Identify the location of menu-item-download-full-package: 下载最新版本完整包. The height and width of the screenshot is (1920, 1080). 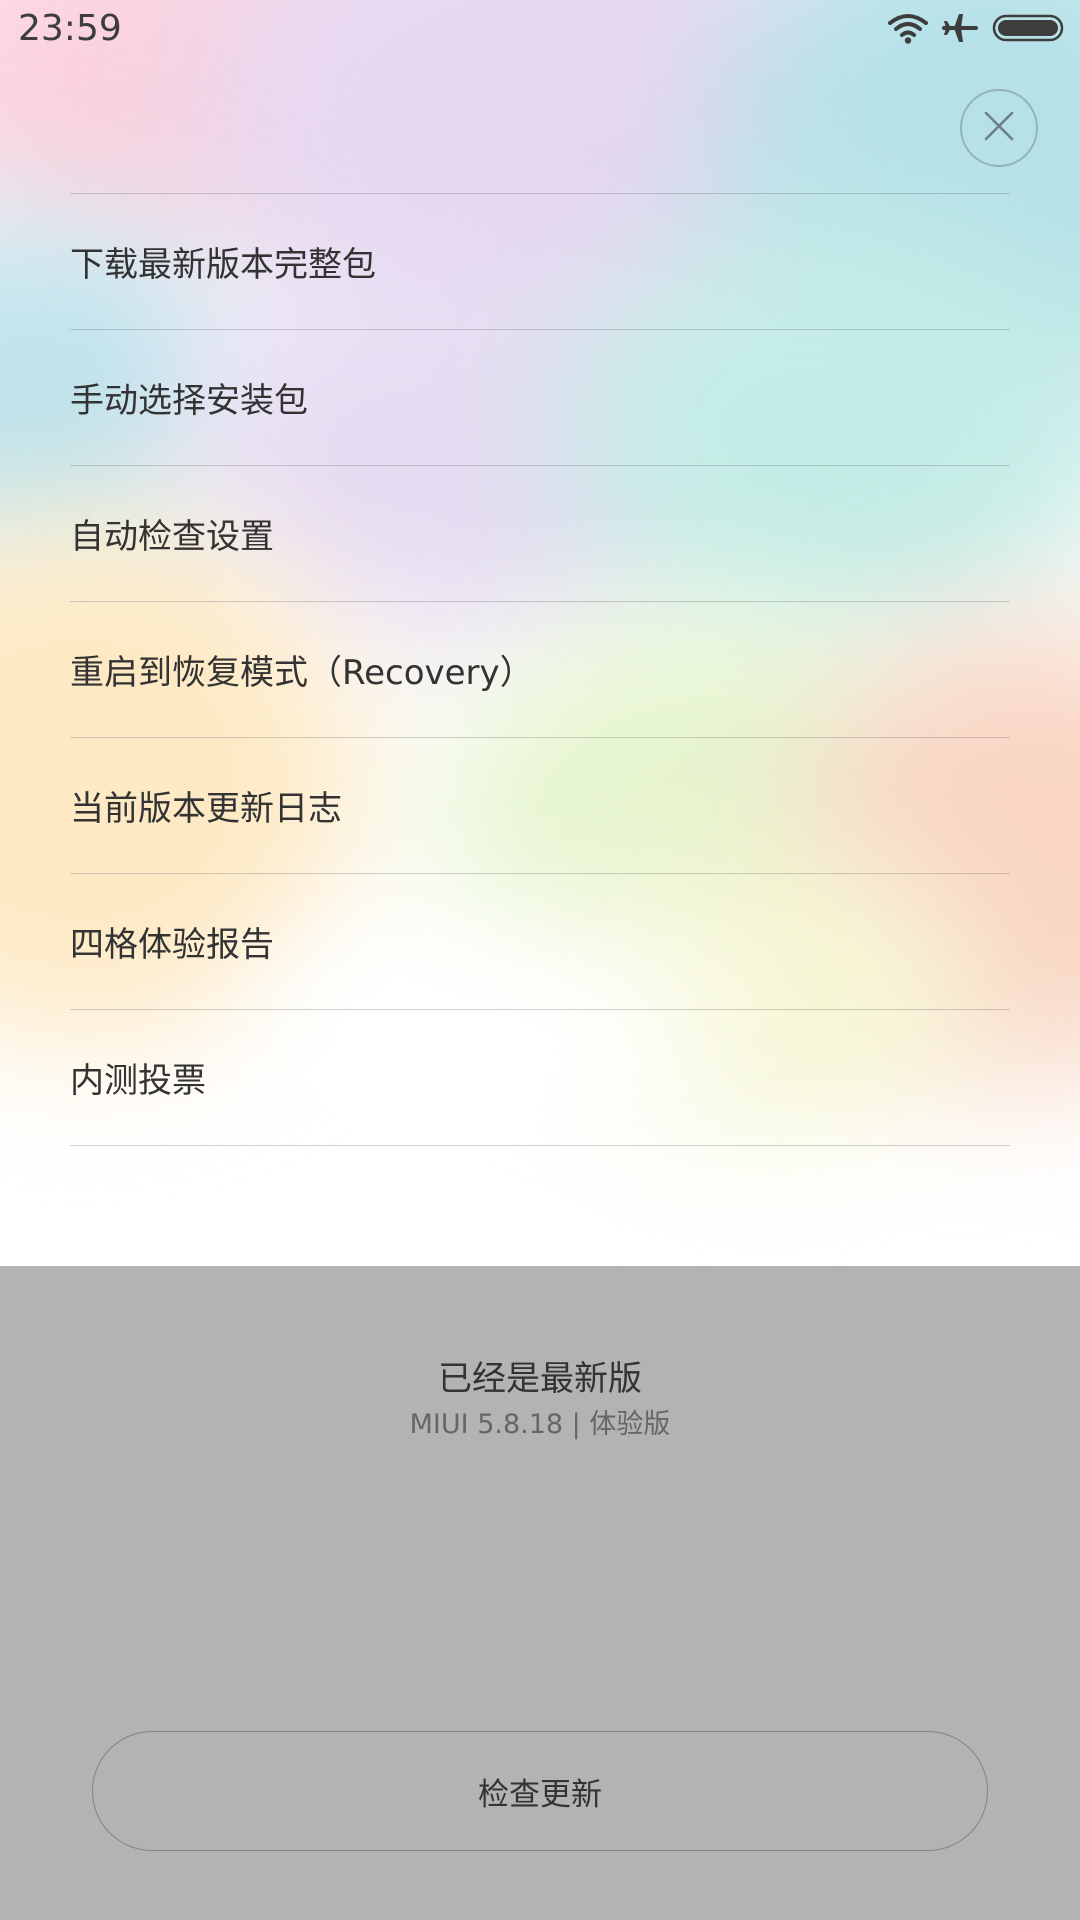
(540, 262).